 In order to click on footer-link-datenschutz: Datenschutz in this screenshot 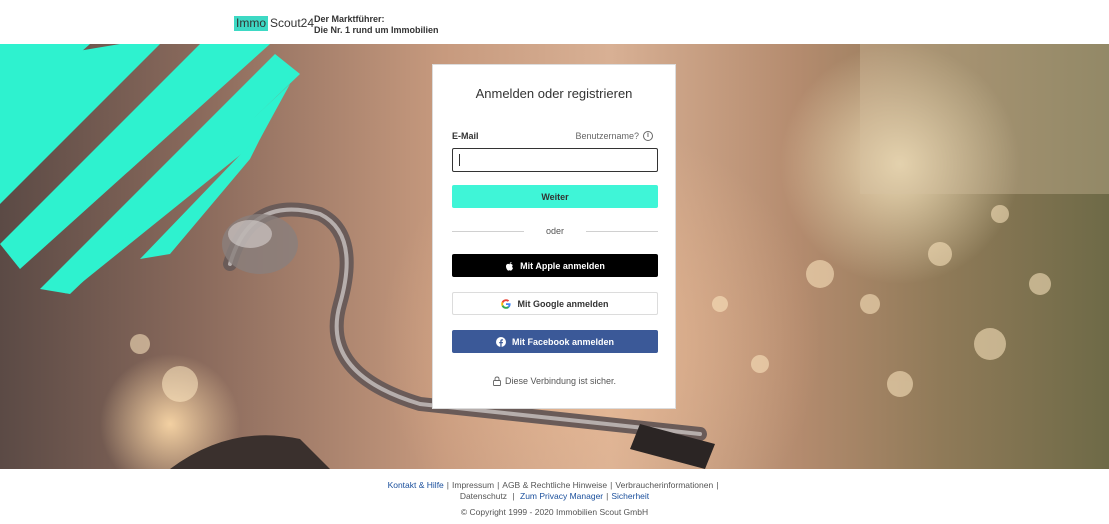, I will do `click(483, 496)`.